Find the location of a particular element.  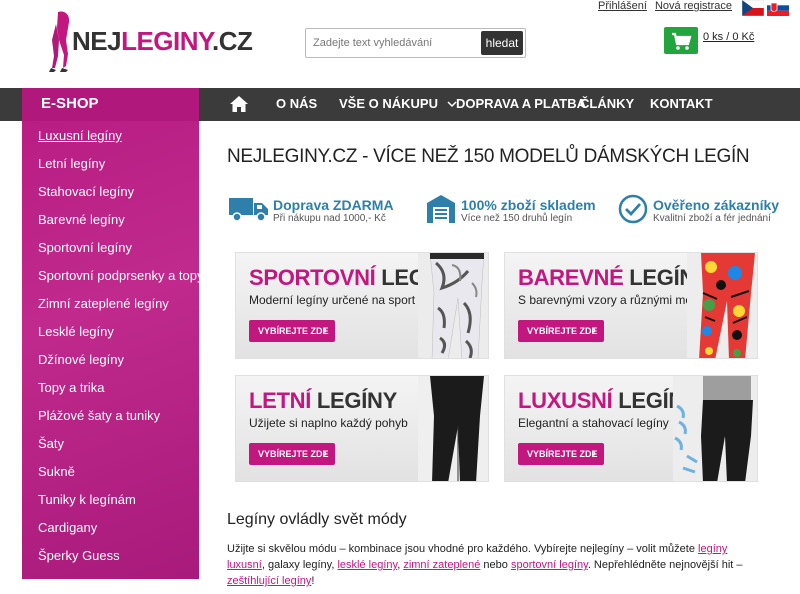

sidebar-item-barevne: Barevné legíny is located at coordinates (81, 219).